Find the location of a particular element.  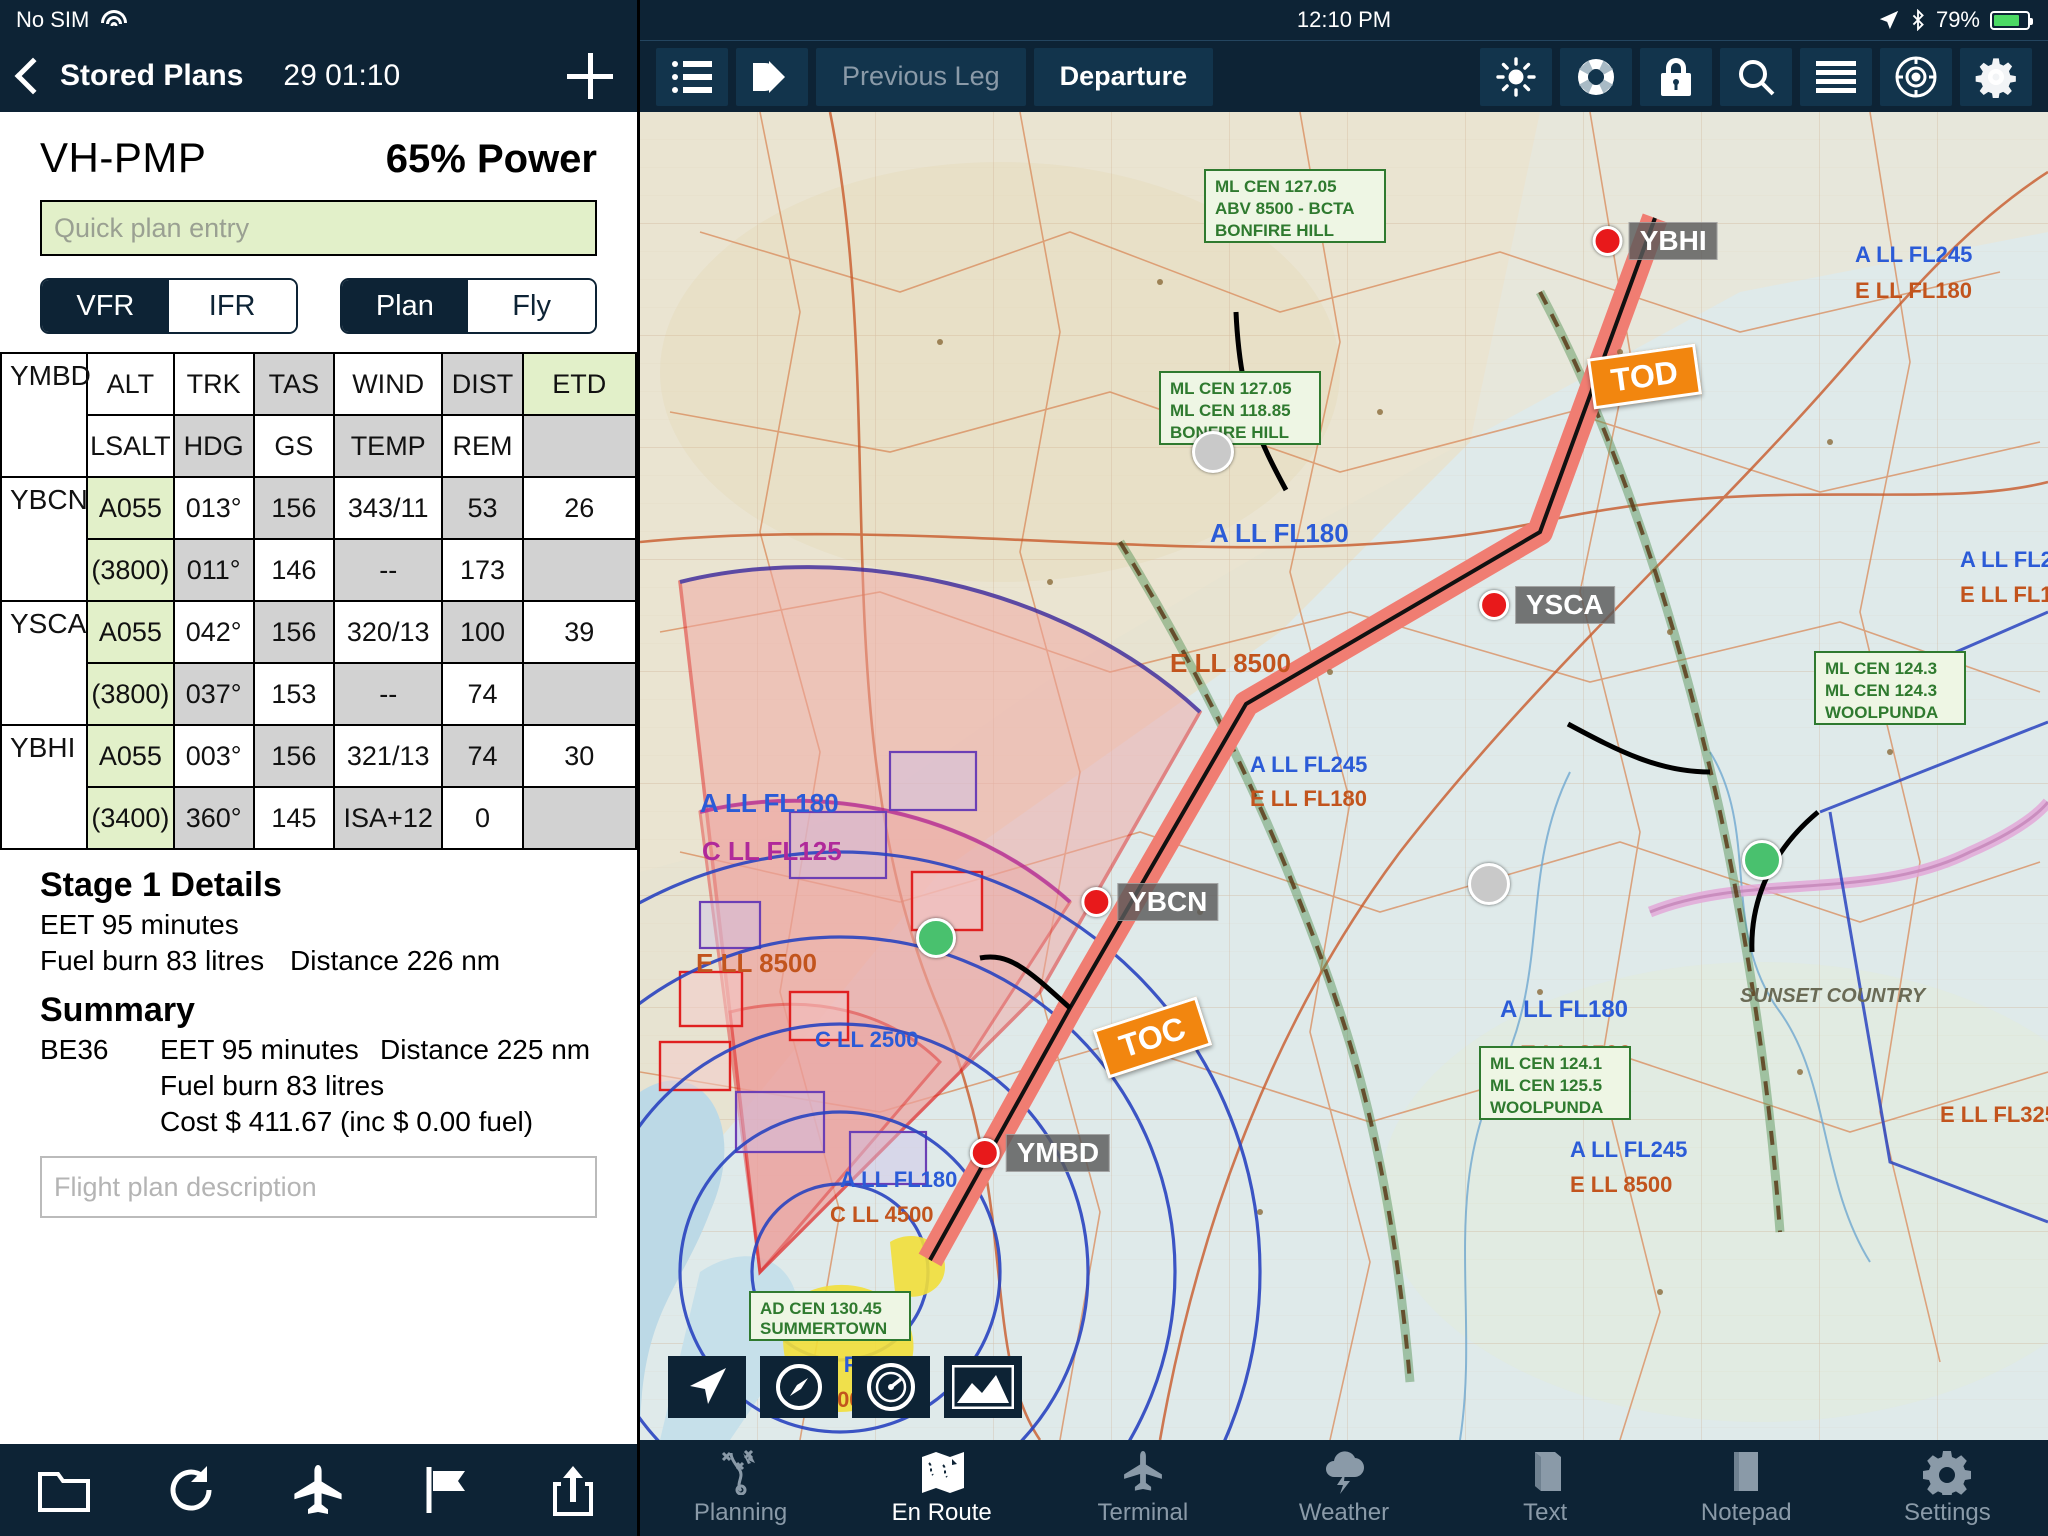

table-row-sub: (3800) 037° 153 -- 74 is located at coordinates (319, 694).